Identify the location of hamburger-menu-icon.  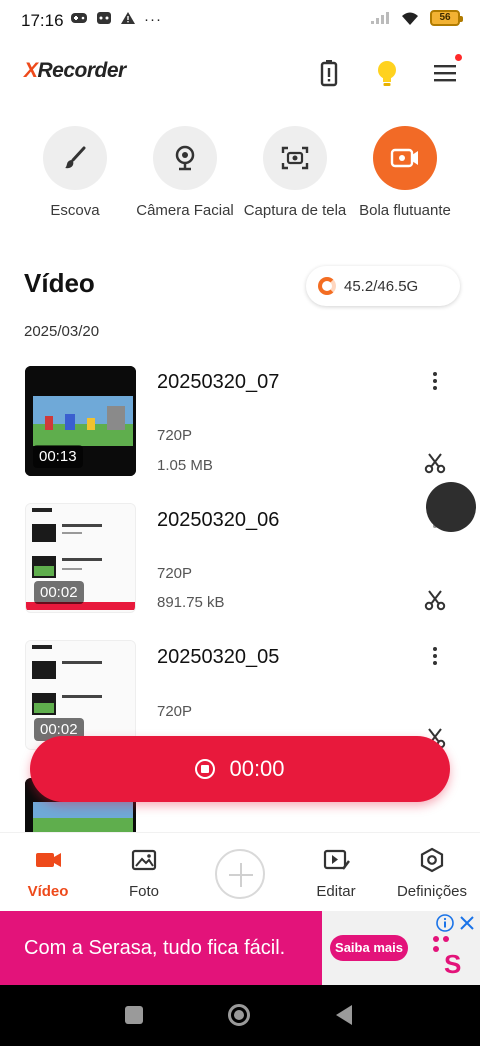
(445, 73).